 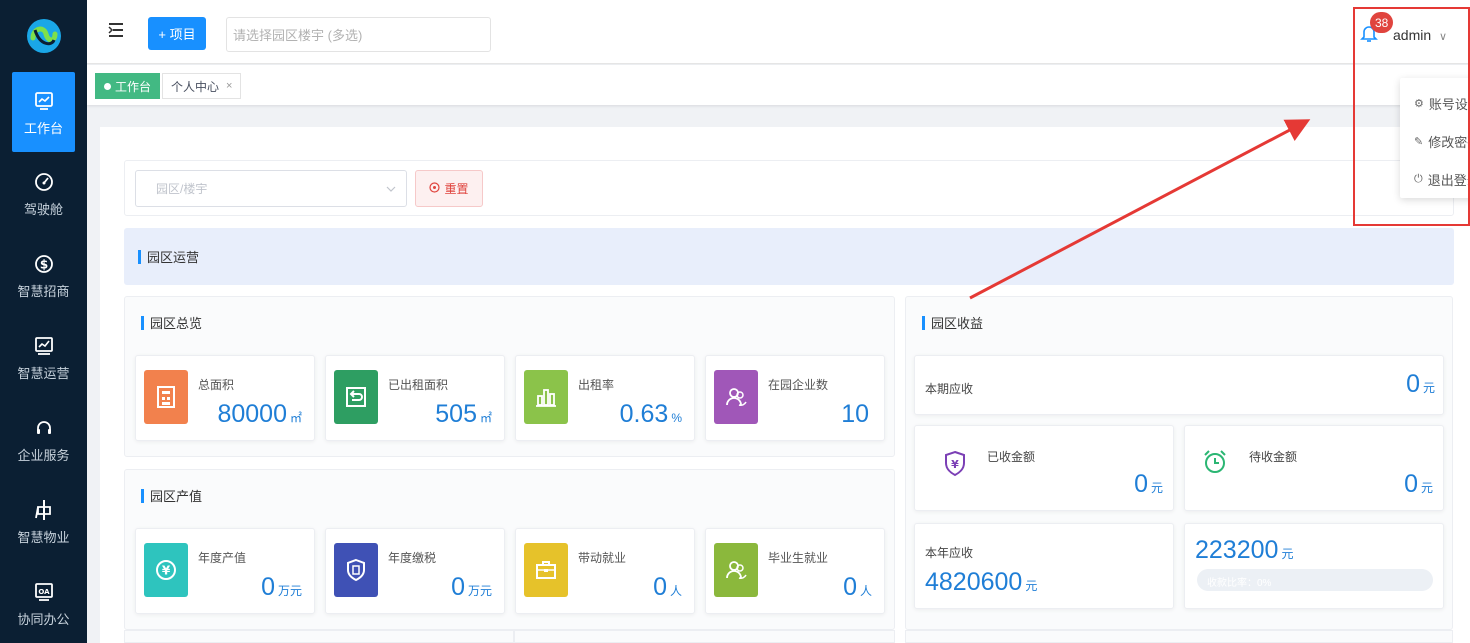 I want to click on menu-item-label: 账号设置, so click(x=1449, y=104).